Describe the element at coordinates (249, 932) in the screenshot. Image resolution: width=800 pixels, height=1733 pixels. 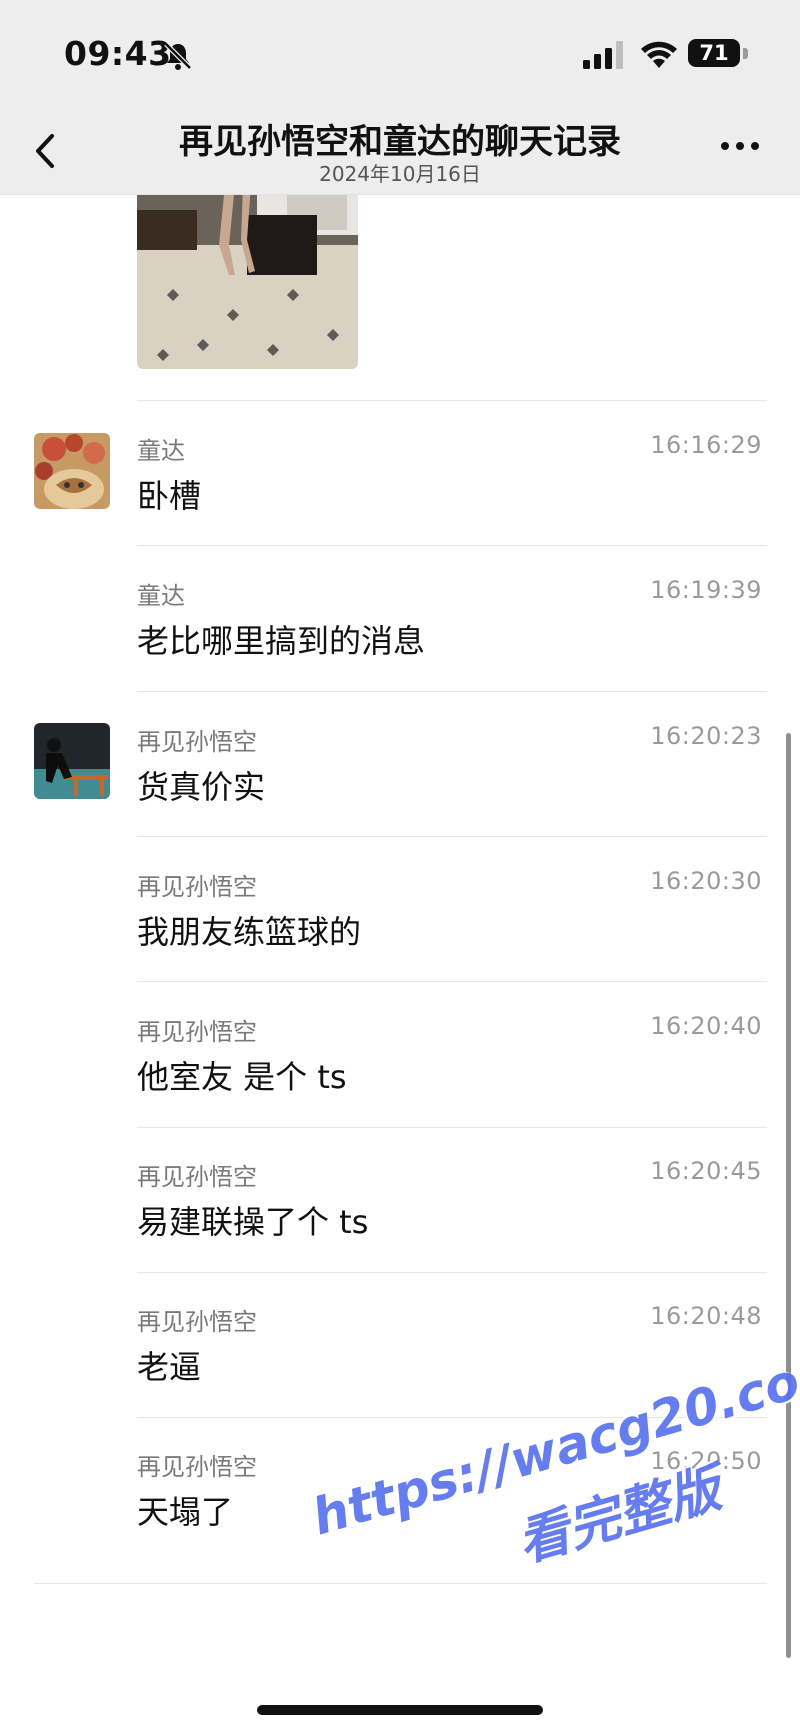
I see `message-text: 我朋友练篮球的` at that location.